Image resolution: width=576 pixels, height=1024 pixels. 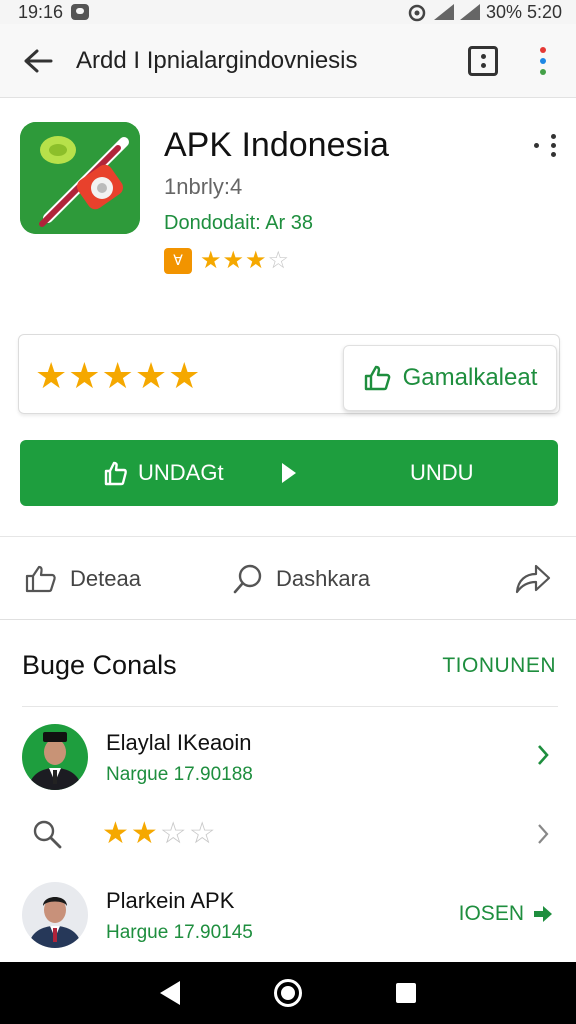 What do you see at coordinates (170, 993) in the screenshot?
I see `nav-back-icon` at bounding box center [170, 993].